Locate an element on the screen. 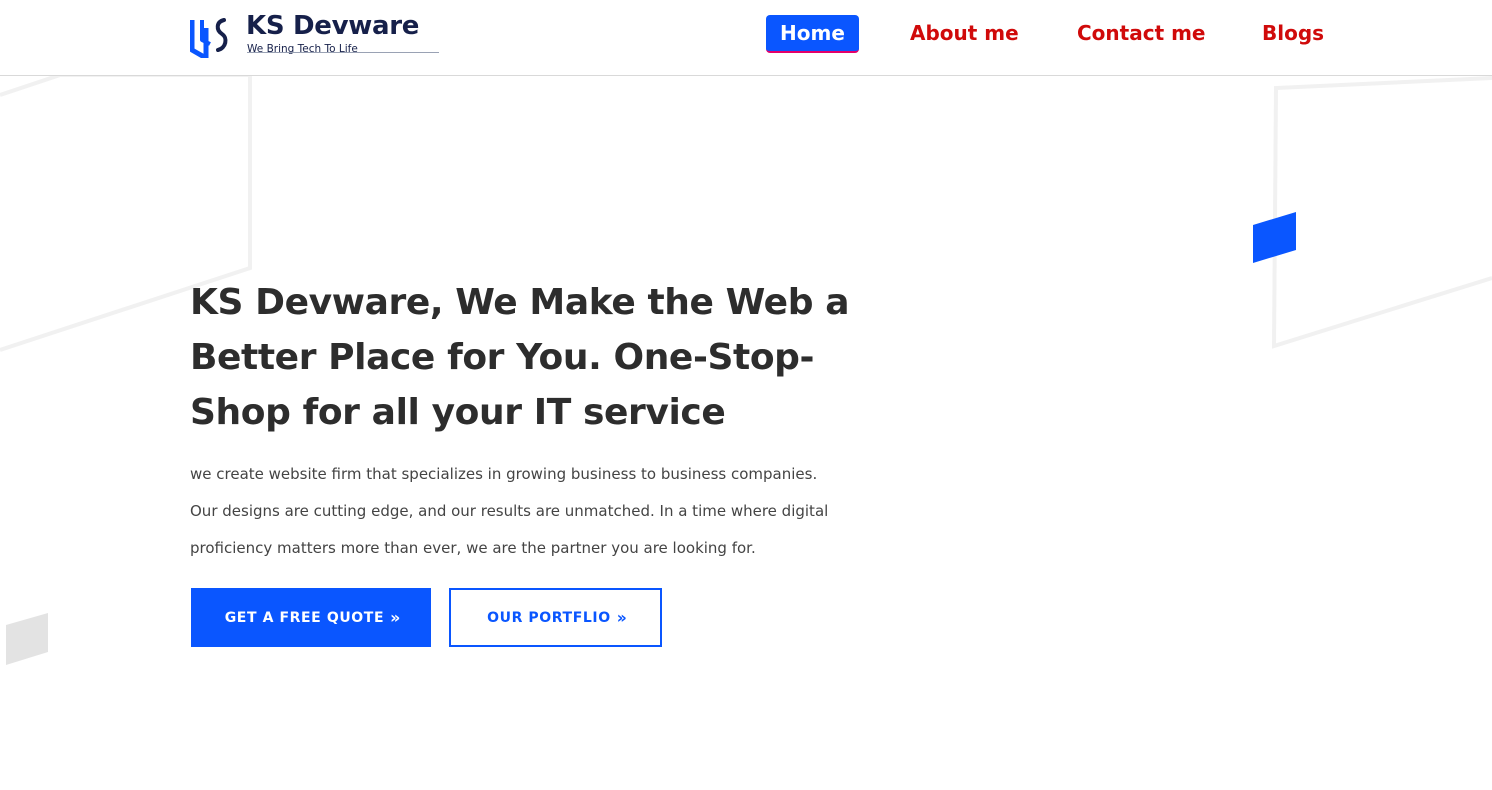 The width and height of the screenshot is (1492, 790). get-free-quote-button: GET A FREE QUOTE ›› is located at coordinates (311, 617).